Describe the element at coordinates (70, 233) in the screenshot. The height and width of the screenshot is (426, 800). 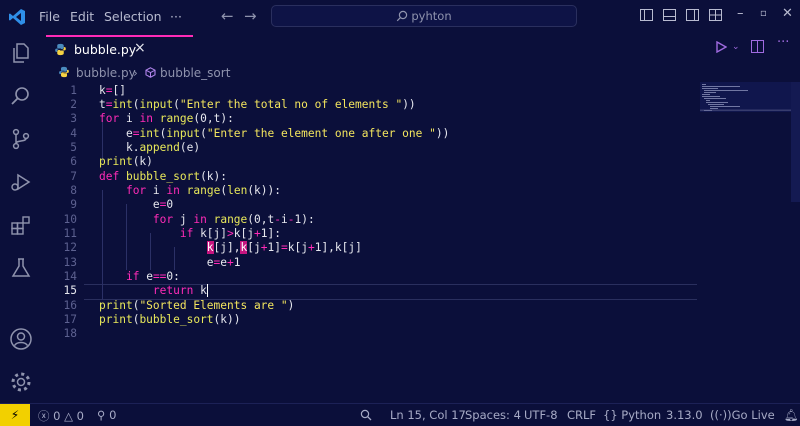
I see `line-number: 11` at that location.